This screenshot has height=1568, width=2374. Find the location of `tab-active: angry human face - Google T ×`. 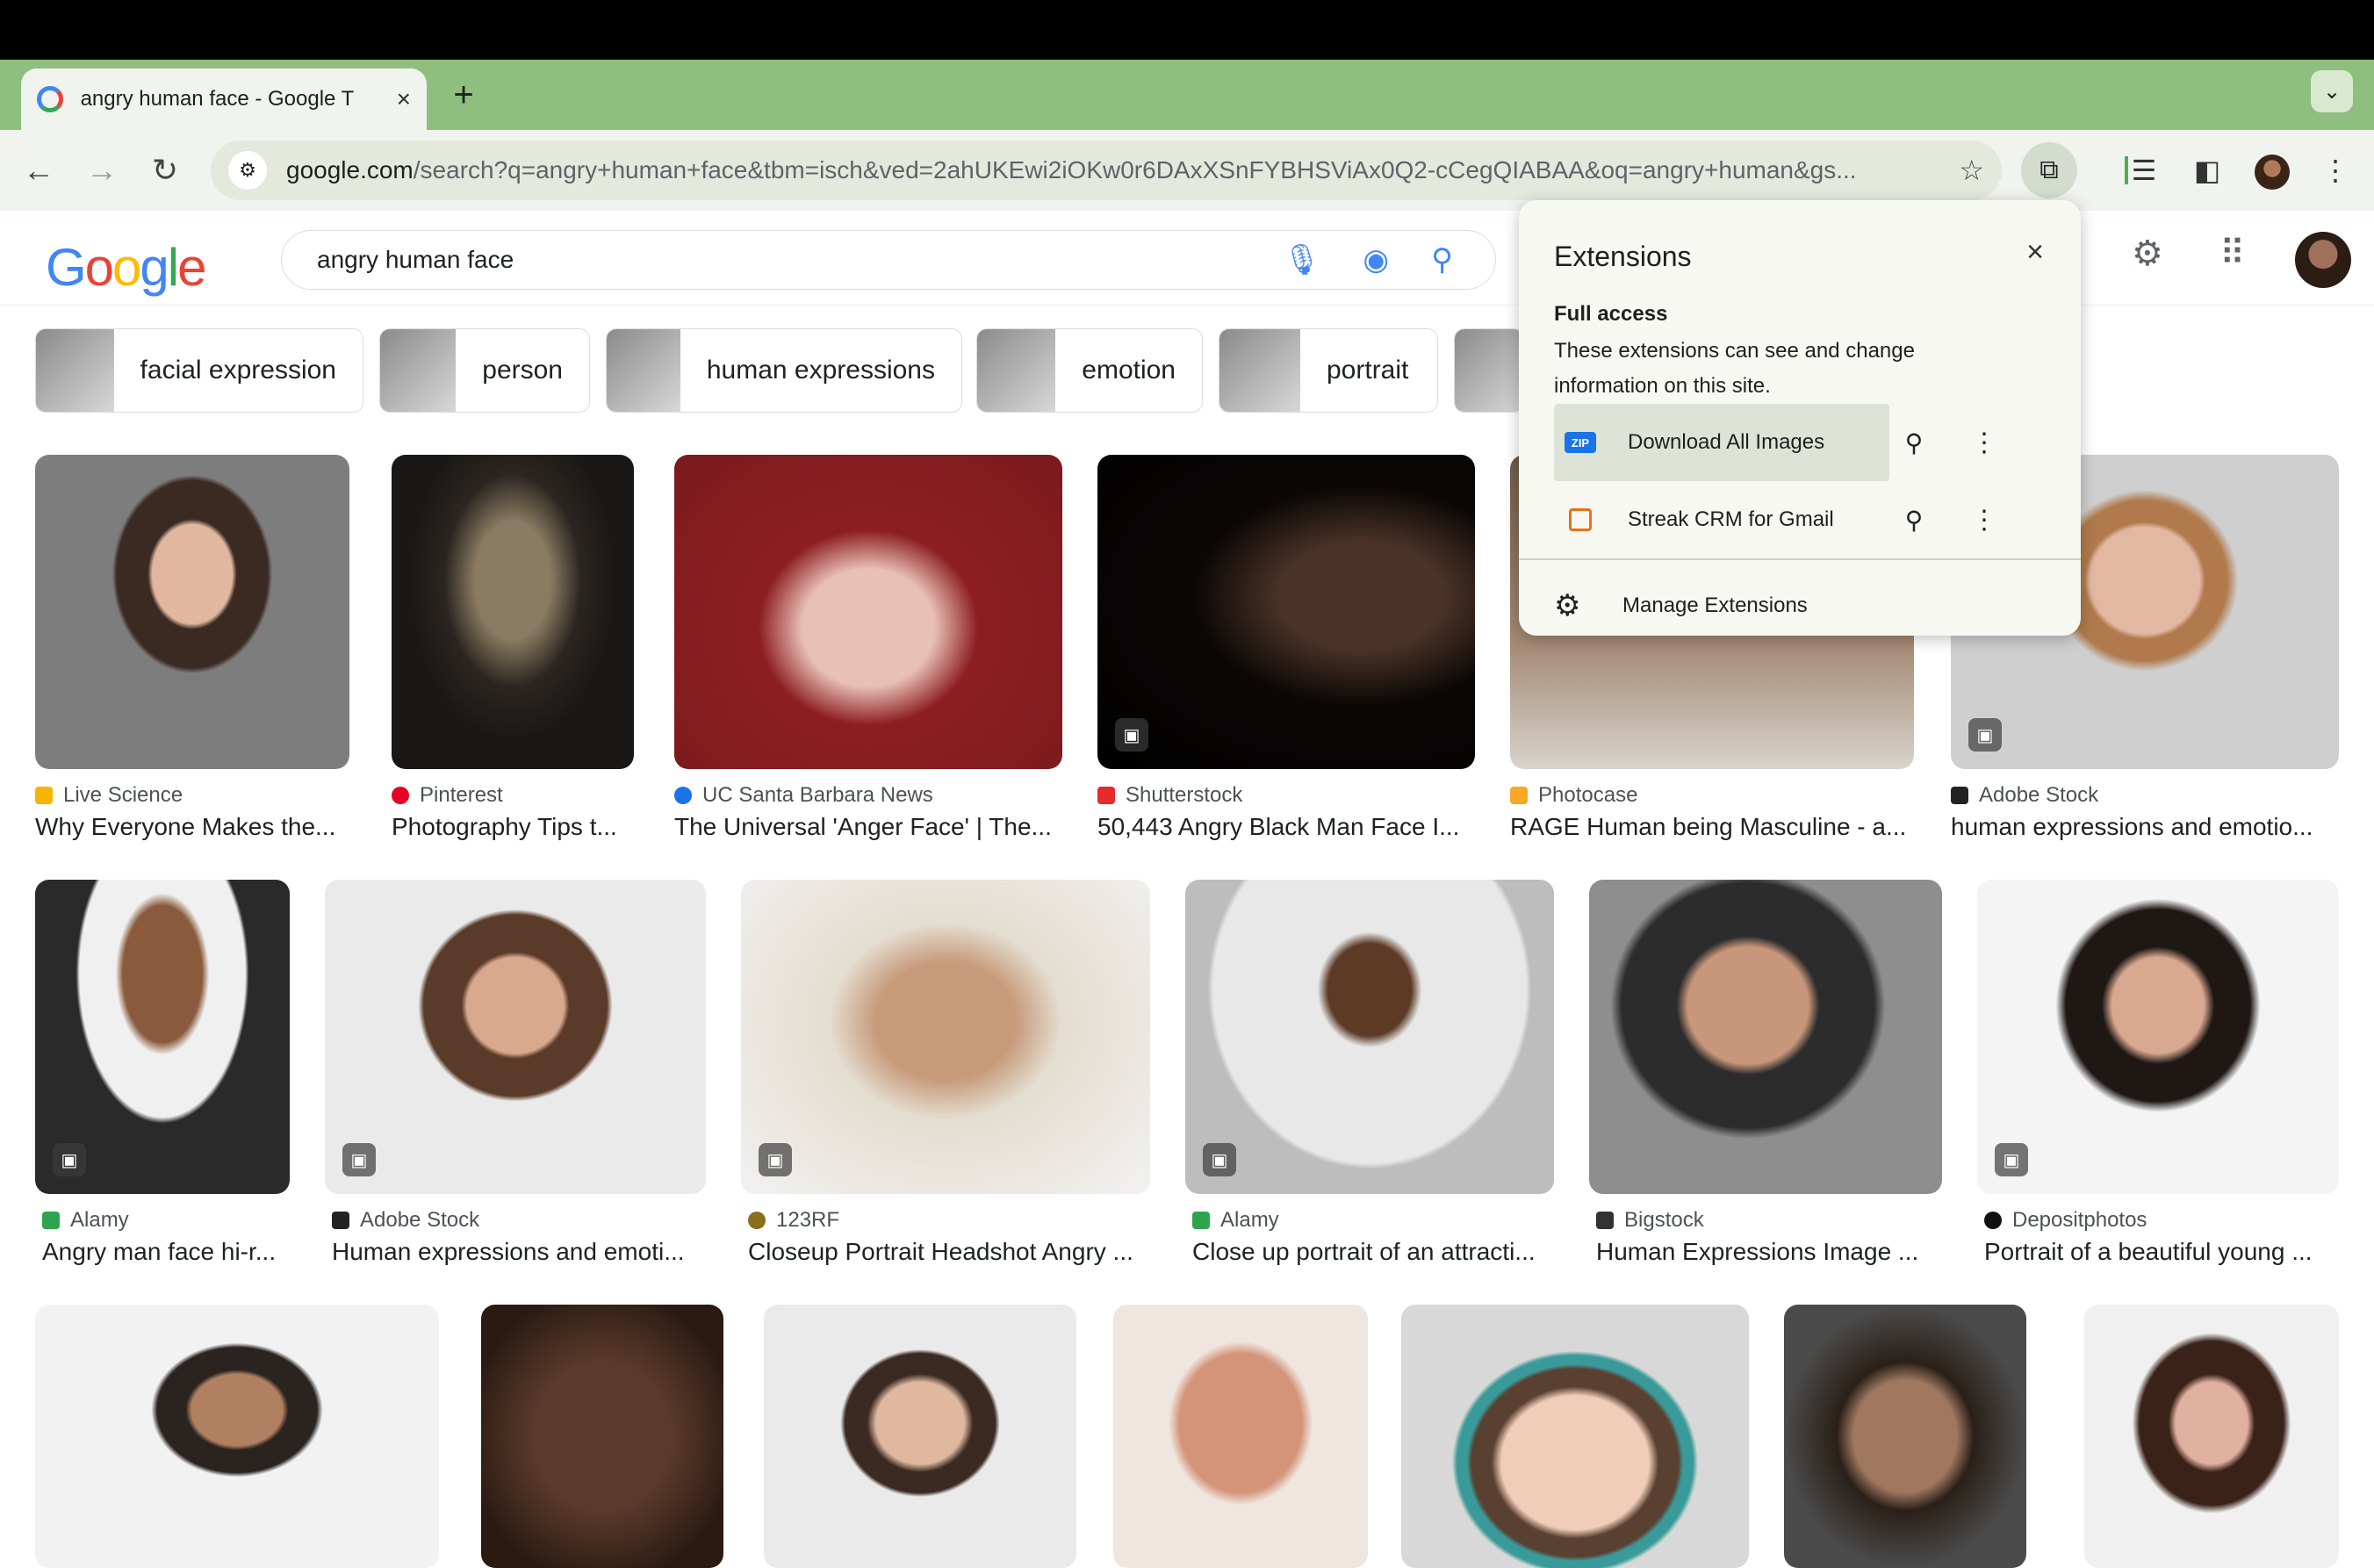

tab-active: angry human face - Google T × is located at coordinates (224, 99).